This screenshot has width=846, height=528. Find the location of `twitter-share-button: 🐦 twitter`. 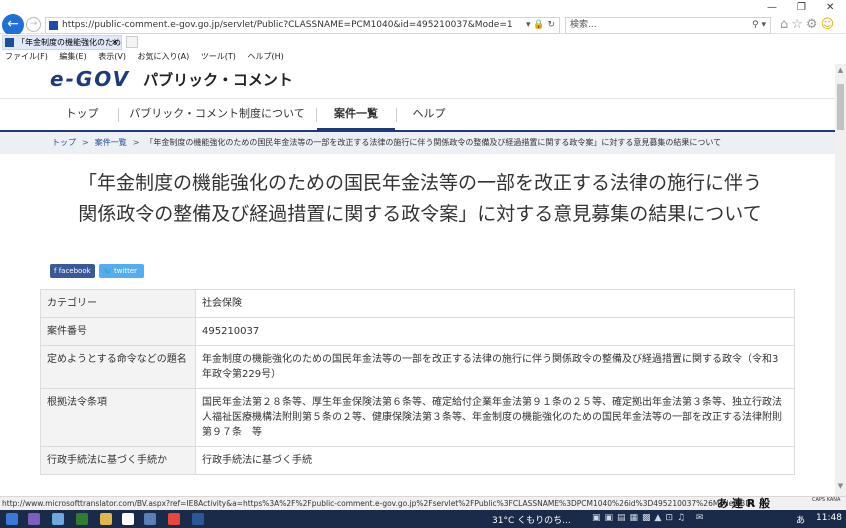

twitter-share-button: 🐦 twitter is located at coordinates (121, 271).